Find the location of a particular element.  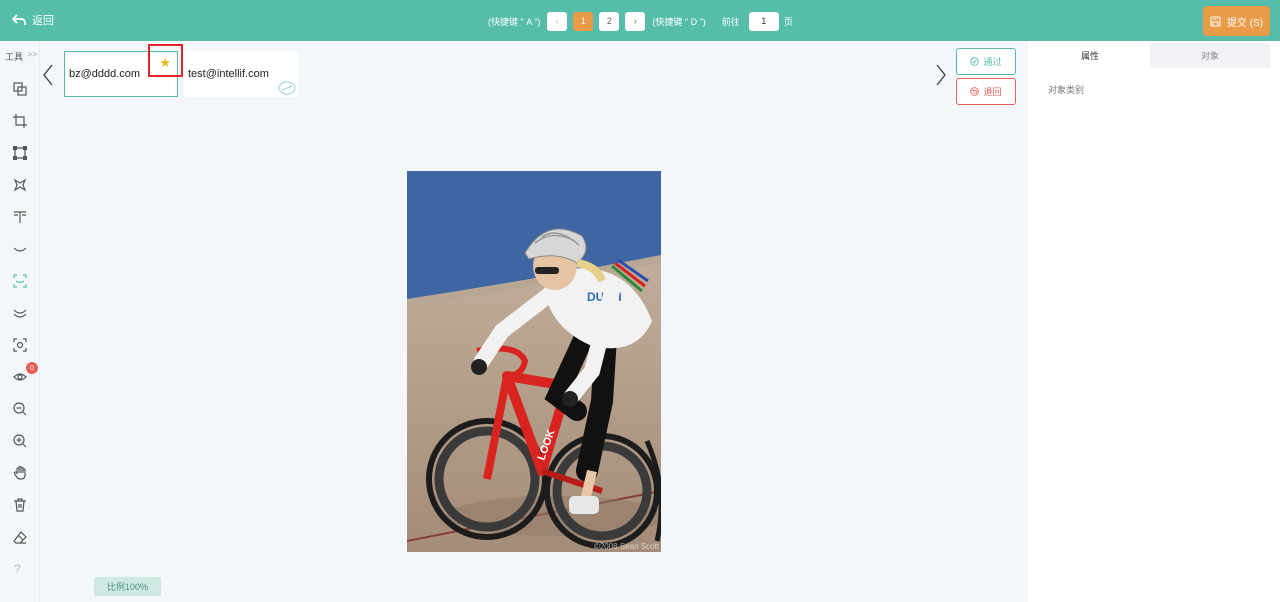

crop-copy-icon is located at coordinates (20, 89).